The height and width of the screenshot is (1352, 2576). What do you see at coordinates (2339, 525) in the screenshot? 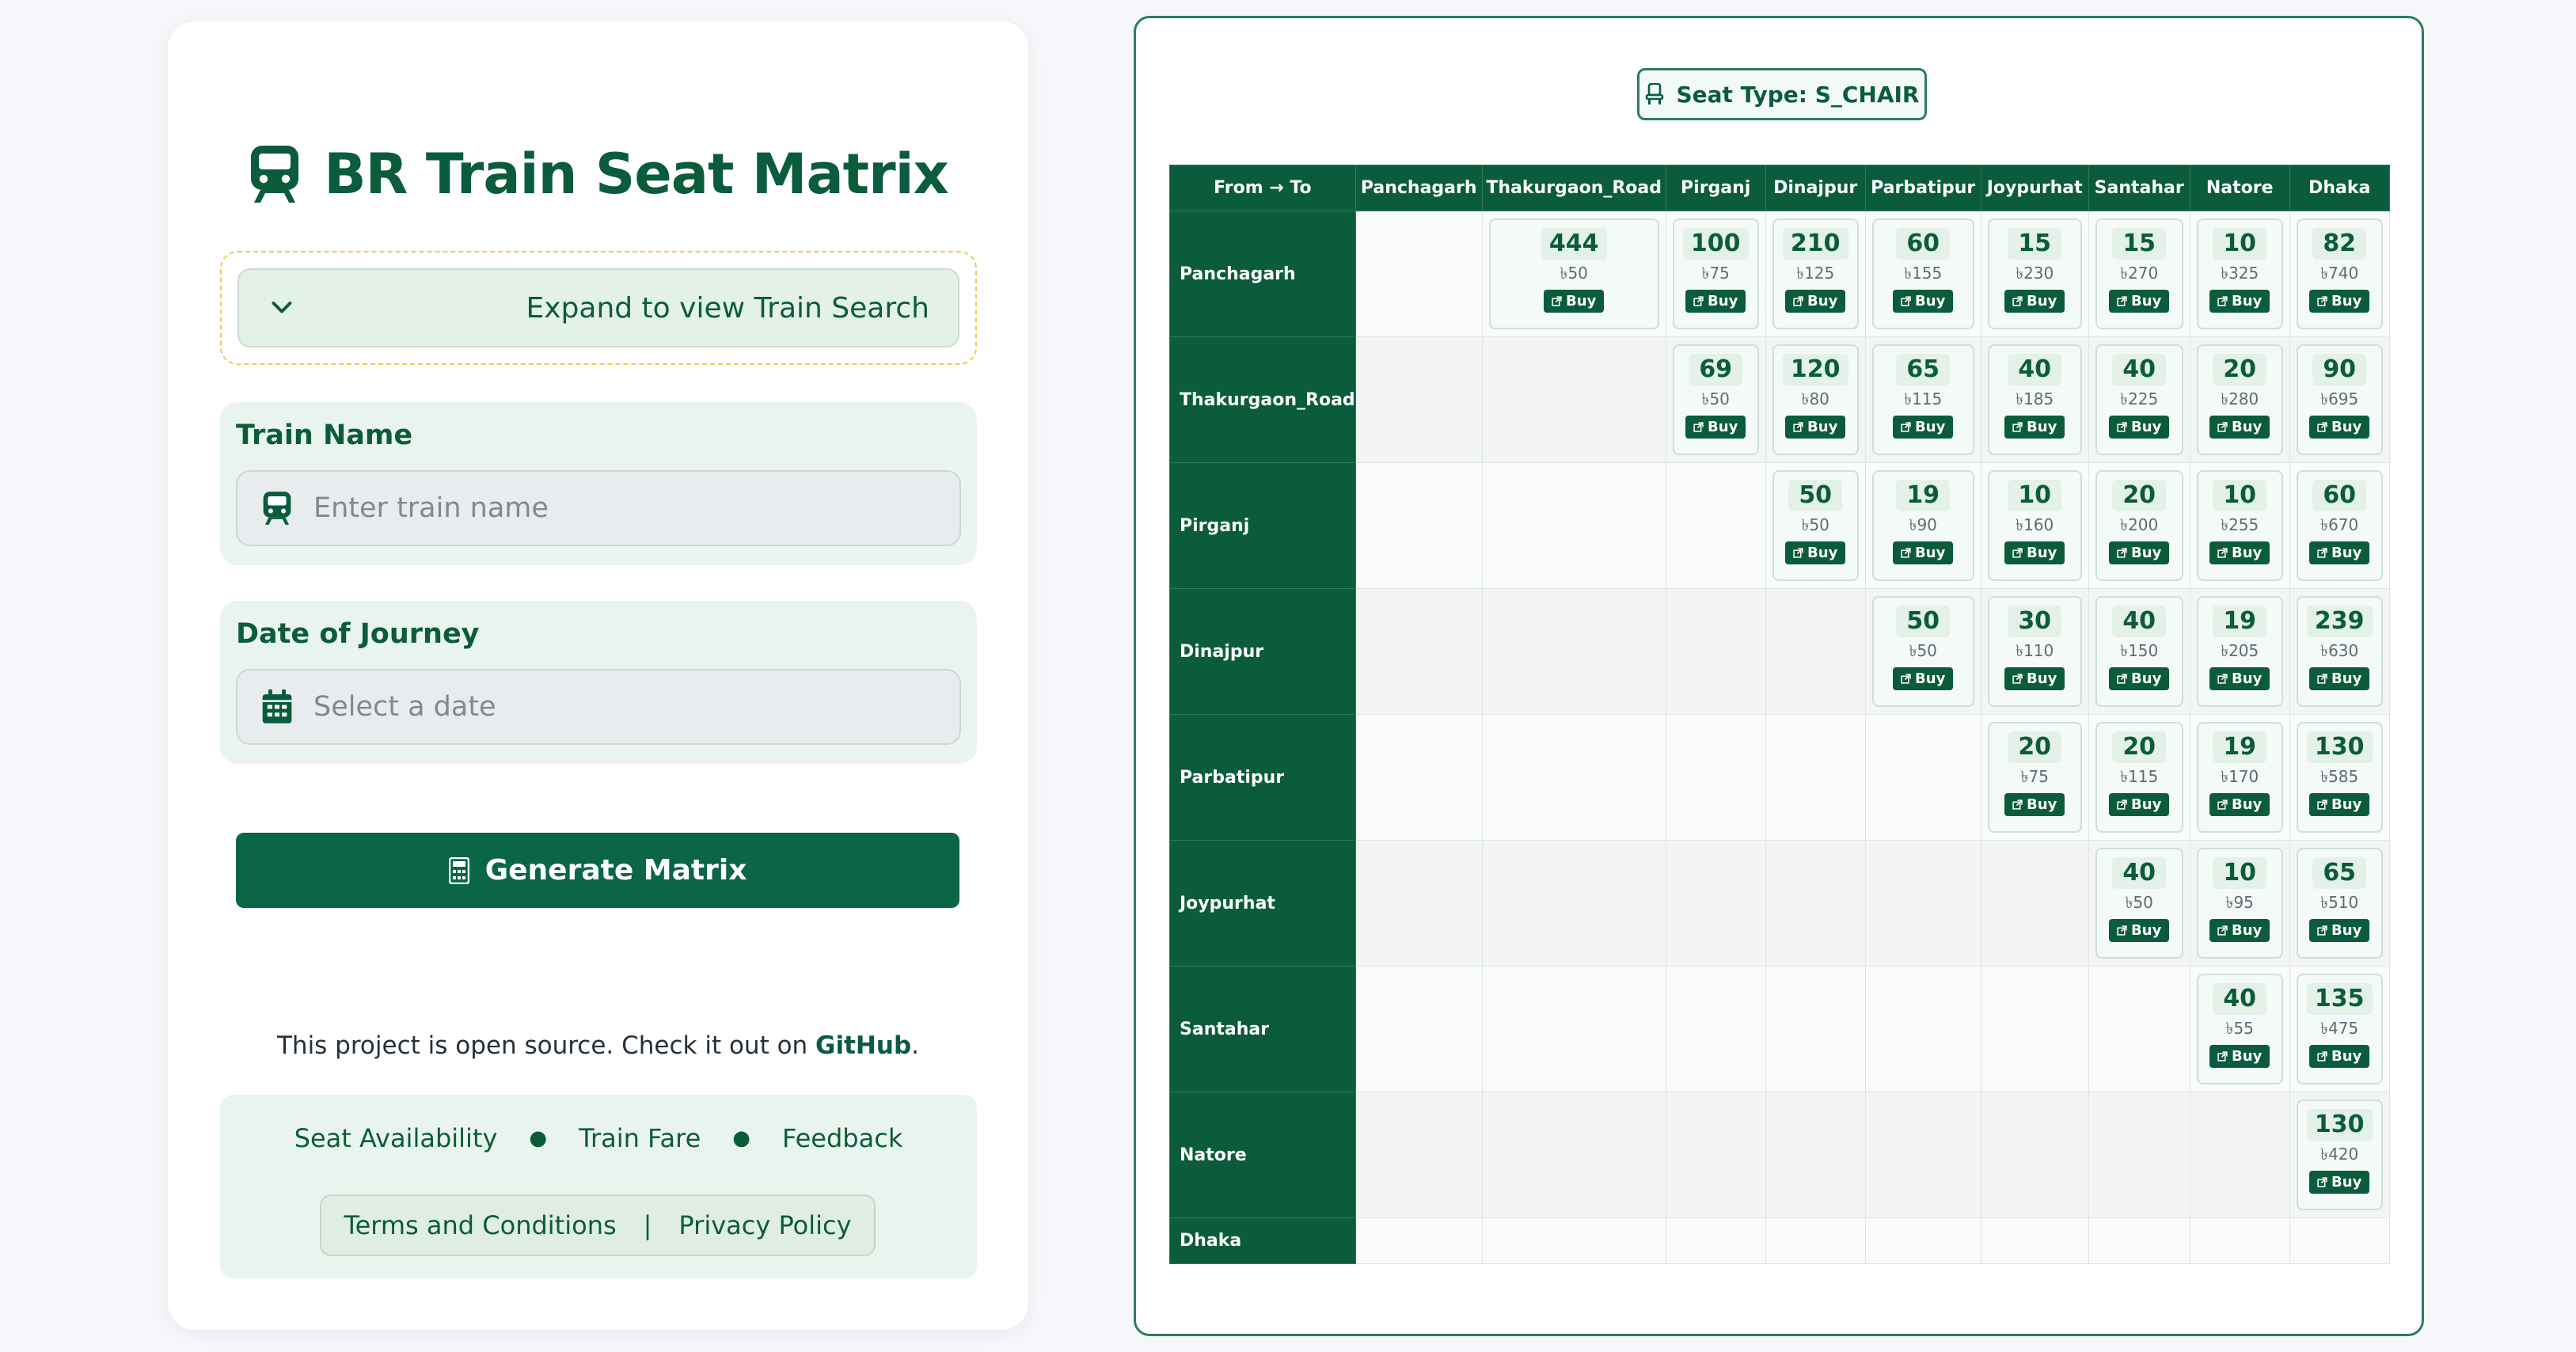
I see `fare-amount: ৳670` at bounding box center [2339, 525].